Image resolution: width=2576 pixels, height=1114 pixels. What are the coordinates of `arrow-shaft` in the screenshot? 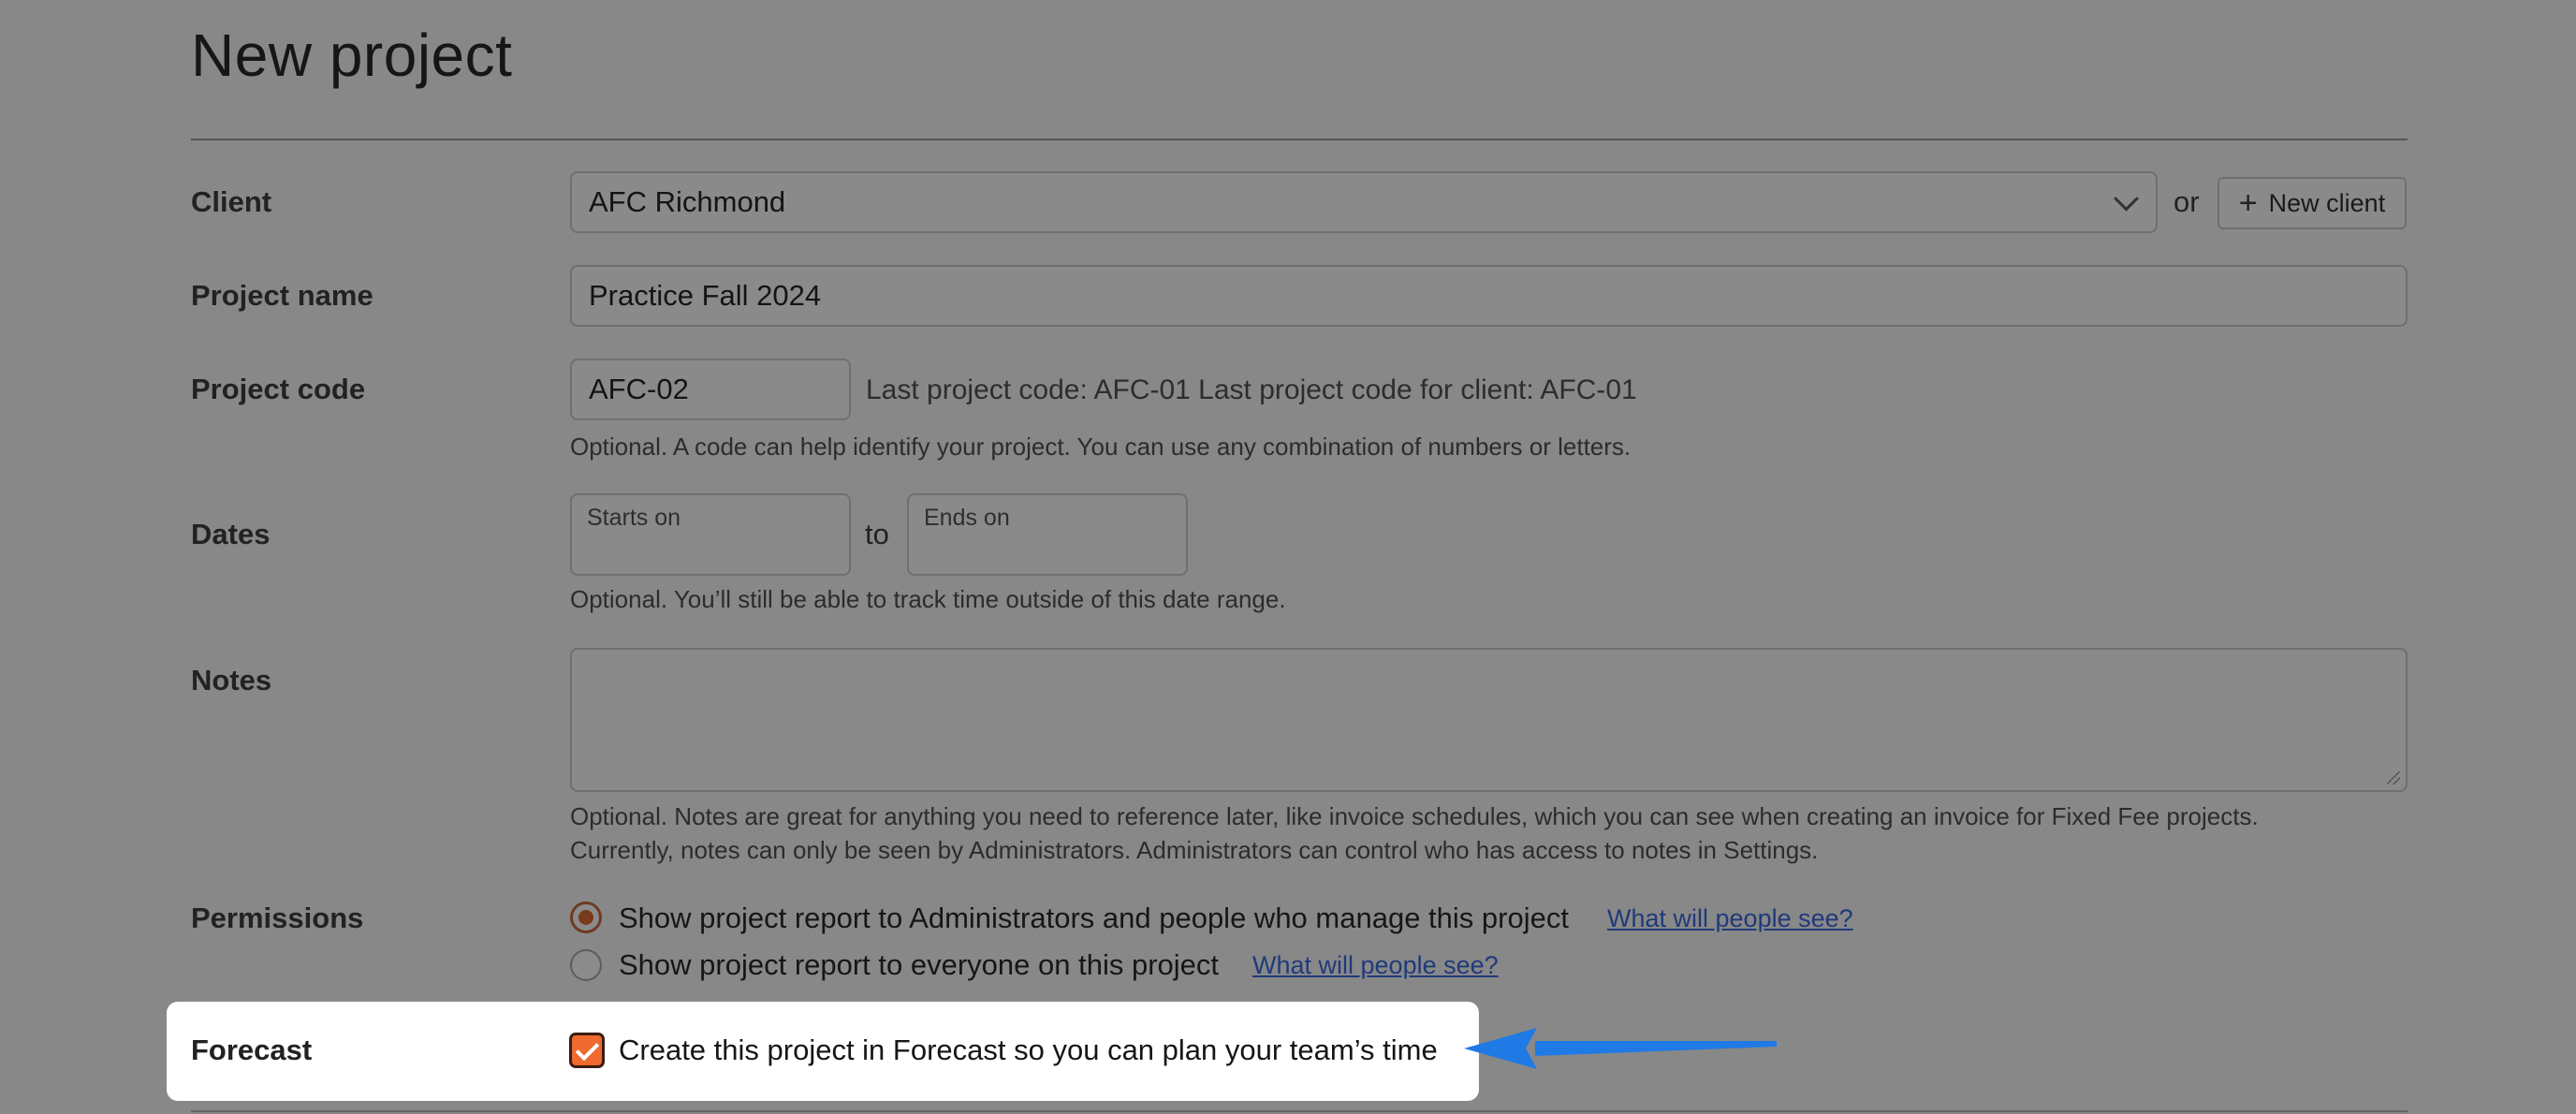 It's located at (1656, 1048).